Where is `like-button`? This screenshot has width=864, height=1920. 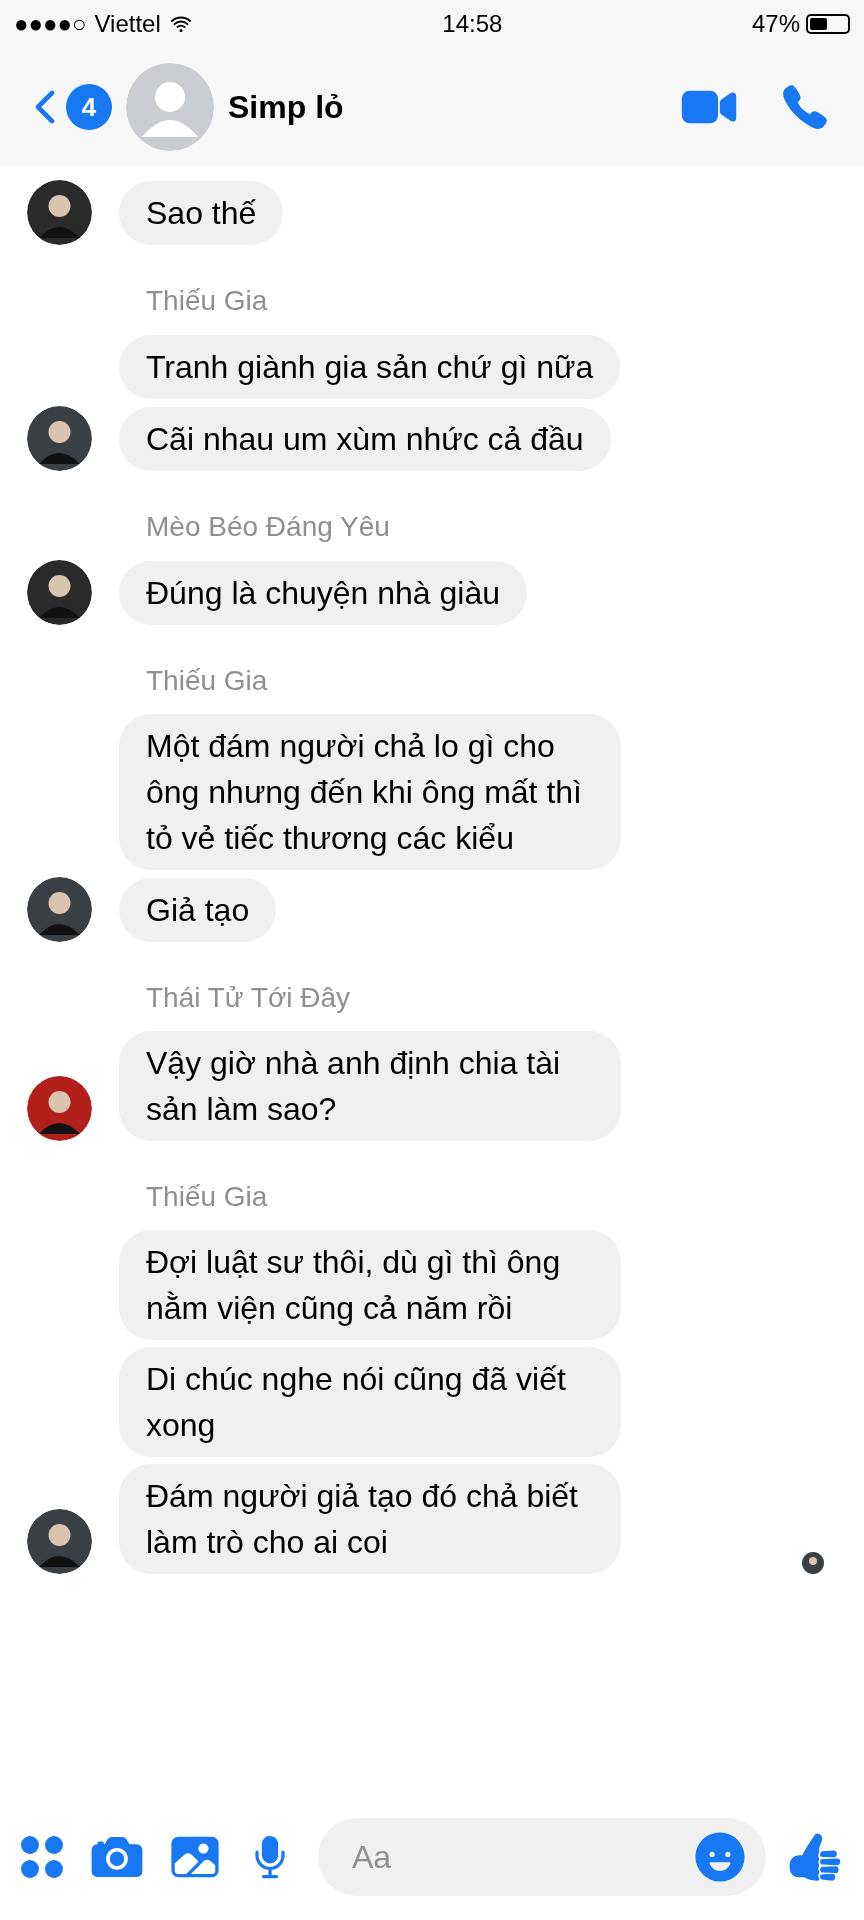 like-button is located at coordinates (815, 1857).